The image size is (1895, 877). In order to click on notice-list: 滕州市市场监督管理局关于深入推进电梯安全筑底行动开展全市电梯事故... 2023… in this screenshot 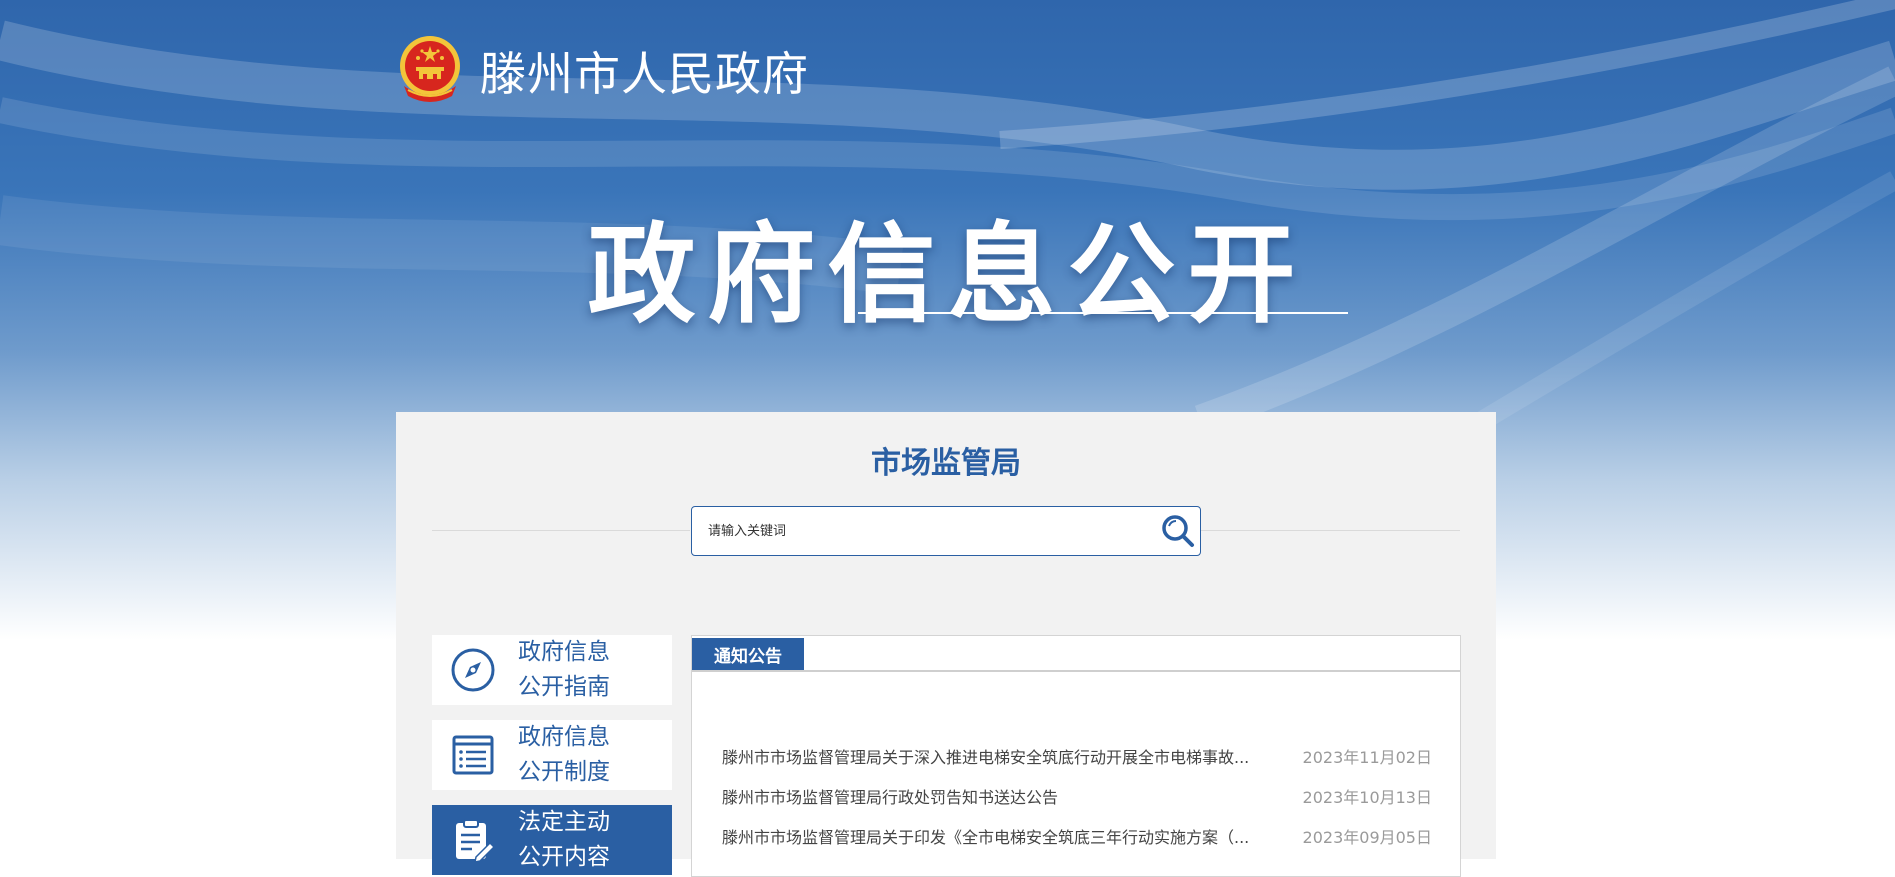, I will do `click(1077, 796)`.